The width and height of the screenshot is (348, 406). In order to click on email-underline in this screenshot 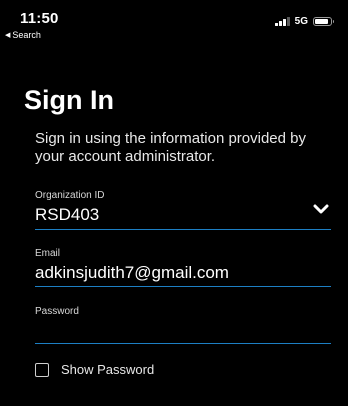, I will do `click(183, 286)`.